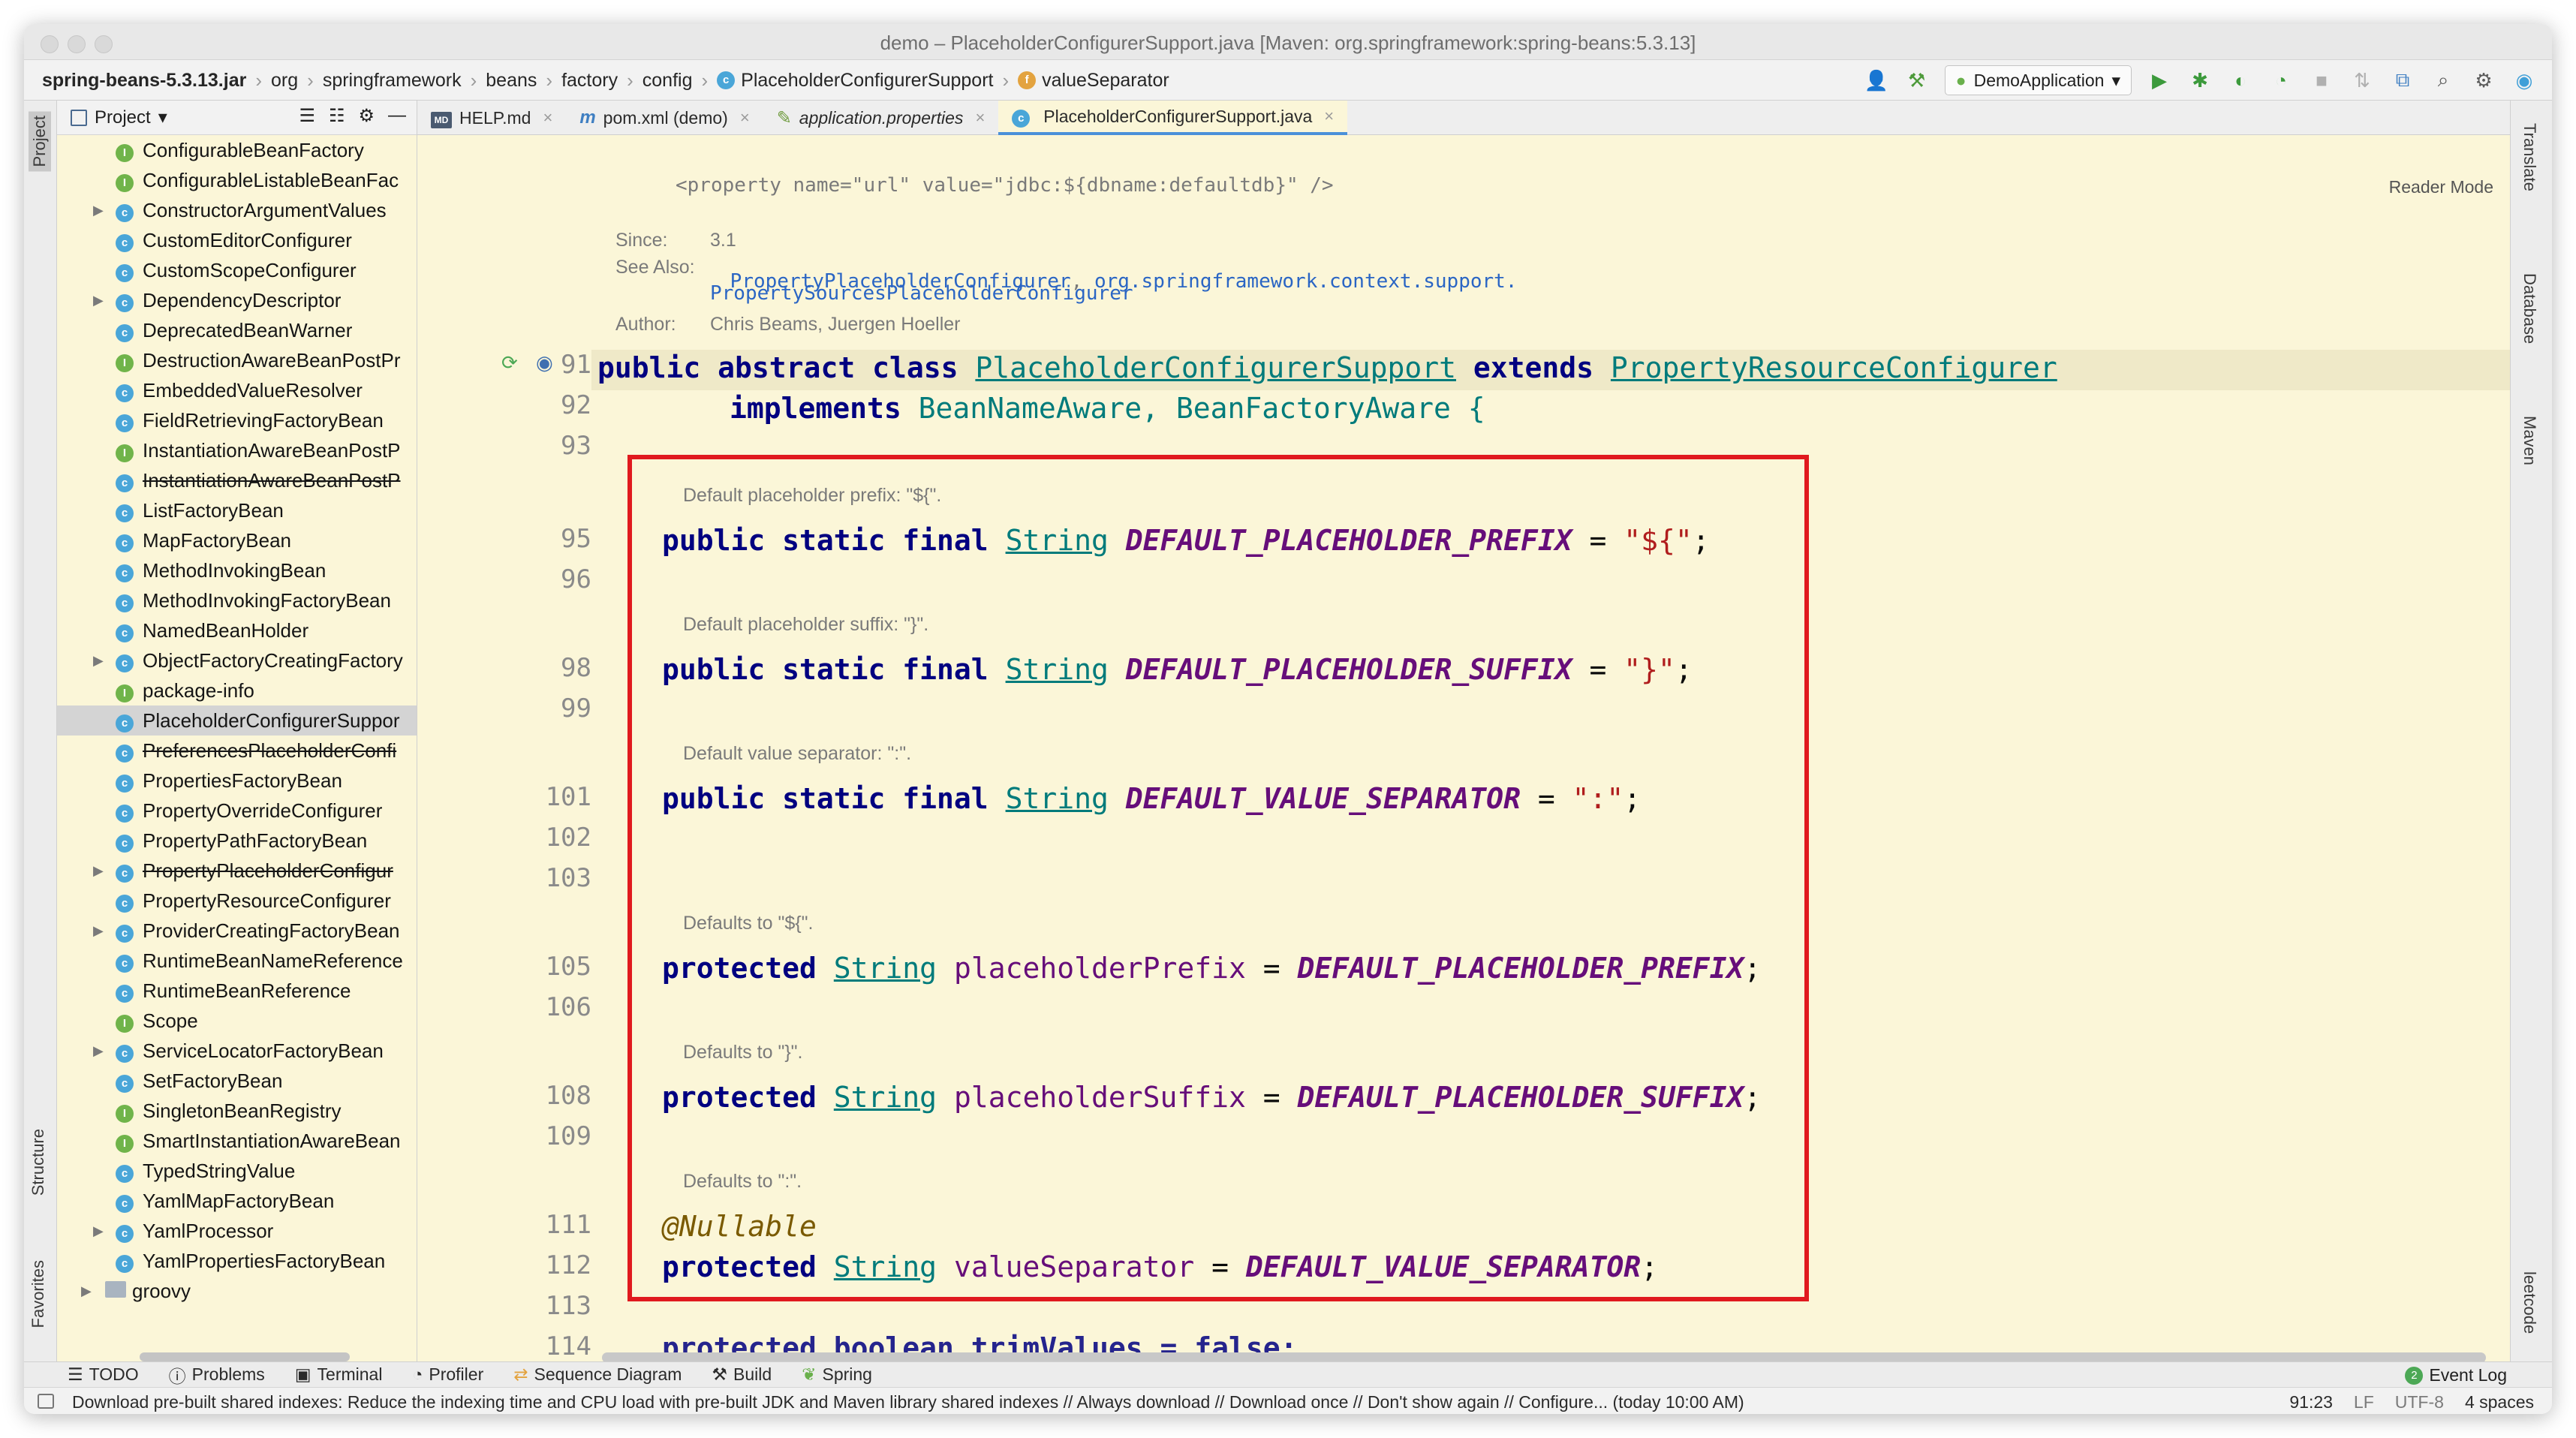  I want to click on tree-item: I ConfigurableListableBeanFac, so click(237, 180).